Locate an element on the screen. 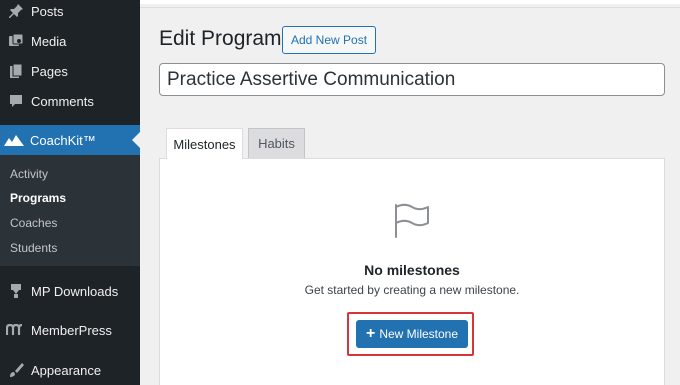 The width and height of the screenshot is (680, 385). submenu-item-students: Students is located at coordinates (33, 248).